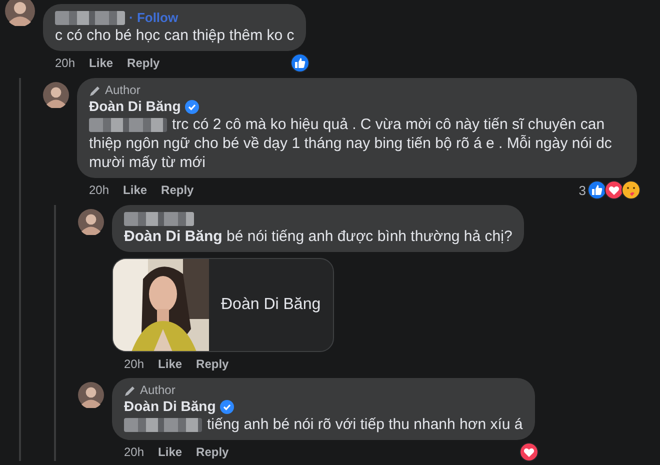  What do you see at coordinates (631, 190) in the screenshot?
I see `hugging-face-icon` at bounding box center [631, 190].